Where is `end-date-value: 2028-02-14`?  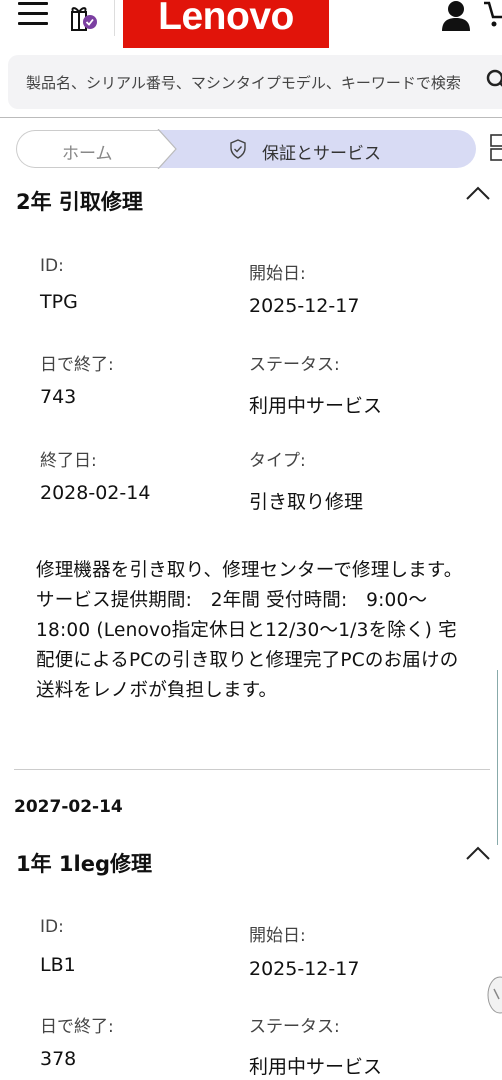
end-date-value: 2028-02-14 is located at coordinates (95, 493).